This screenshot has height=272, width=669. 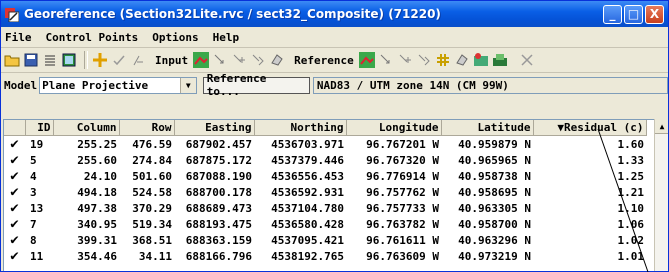 I want to click on input-view-icon, so click(x=201, y=60).